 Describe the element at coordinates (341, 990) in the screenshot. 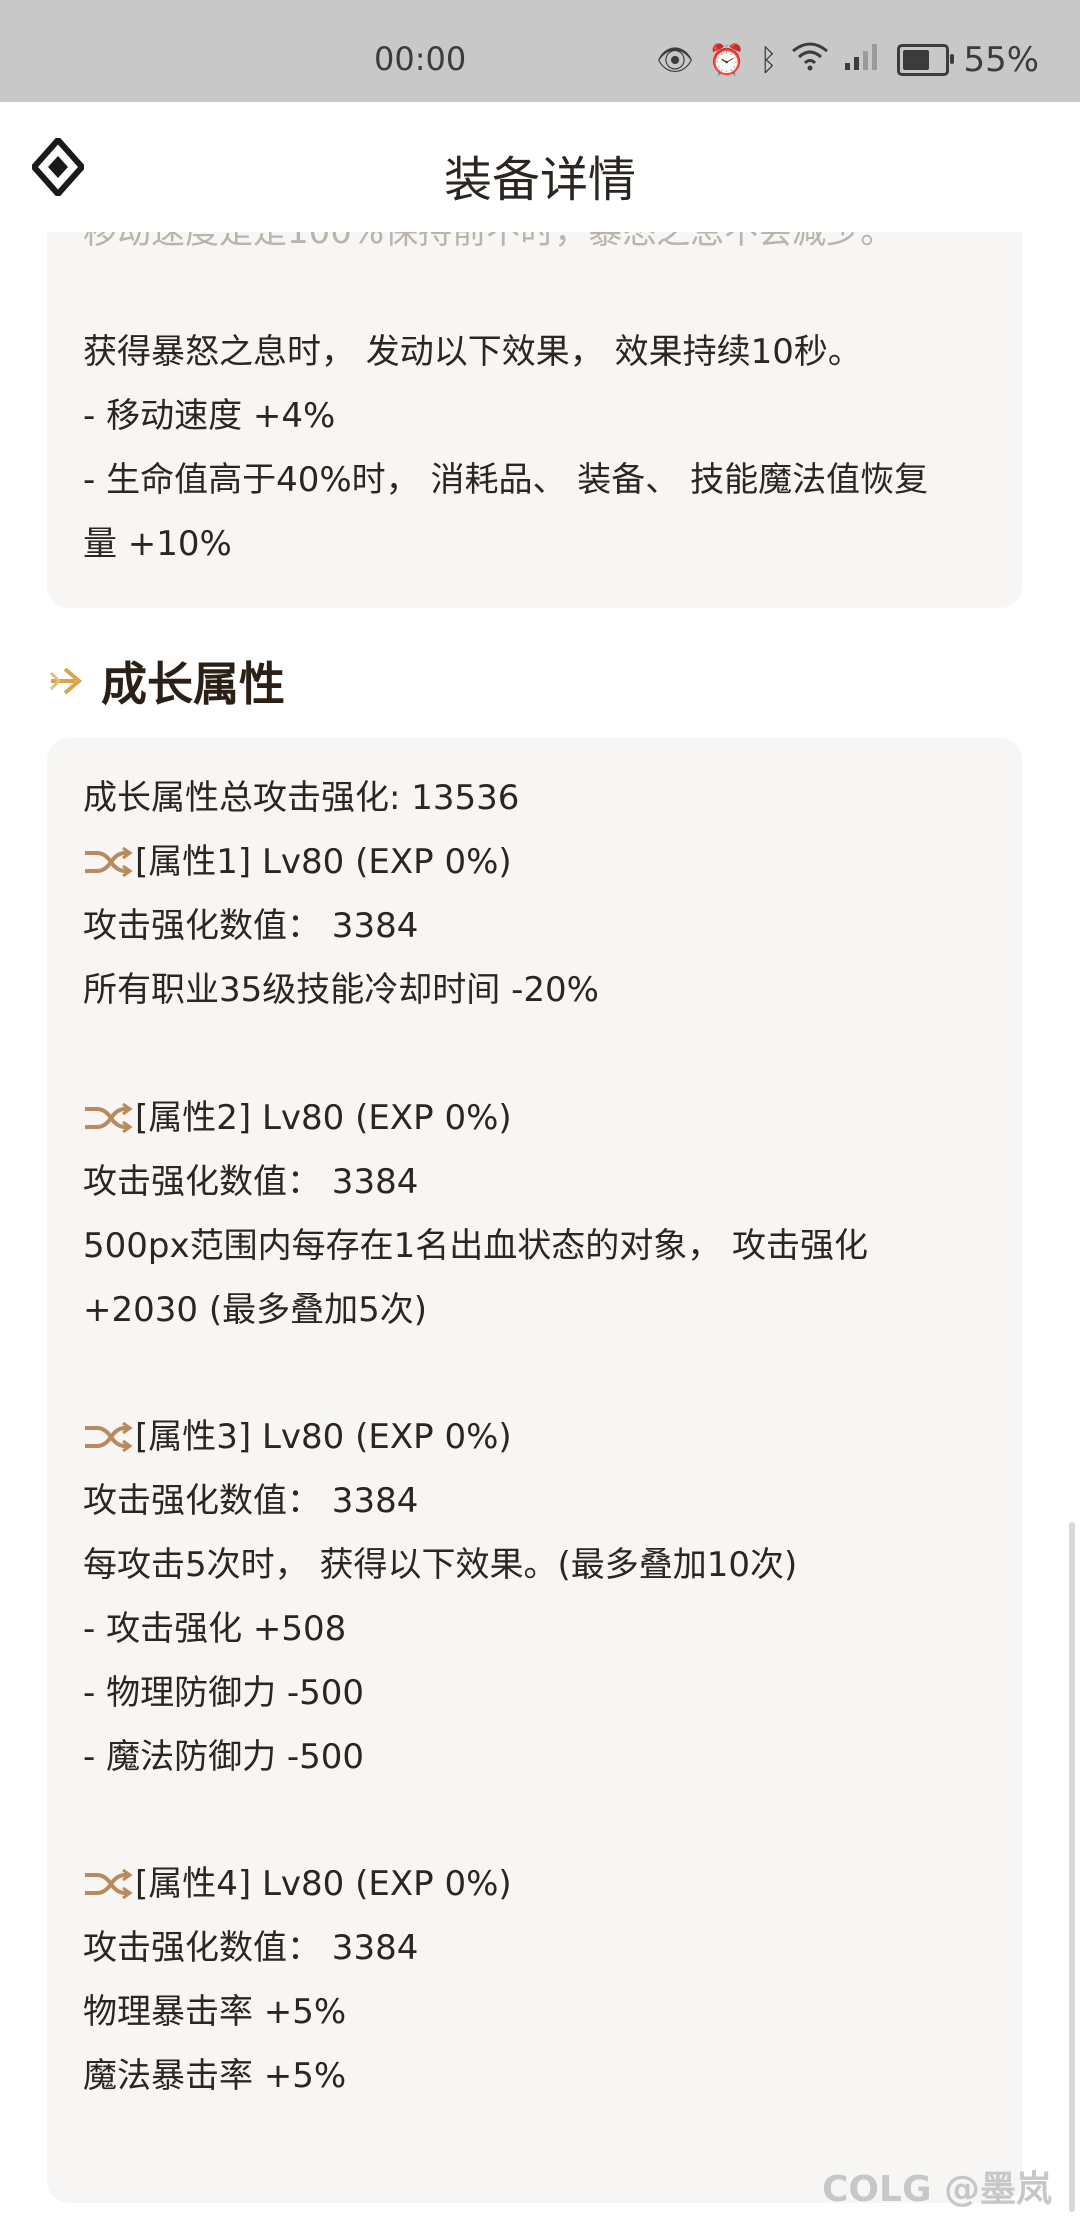

I see `attr-line: 所有职业35级技能冷却时间 -20%` at that location.